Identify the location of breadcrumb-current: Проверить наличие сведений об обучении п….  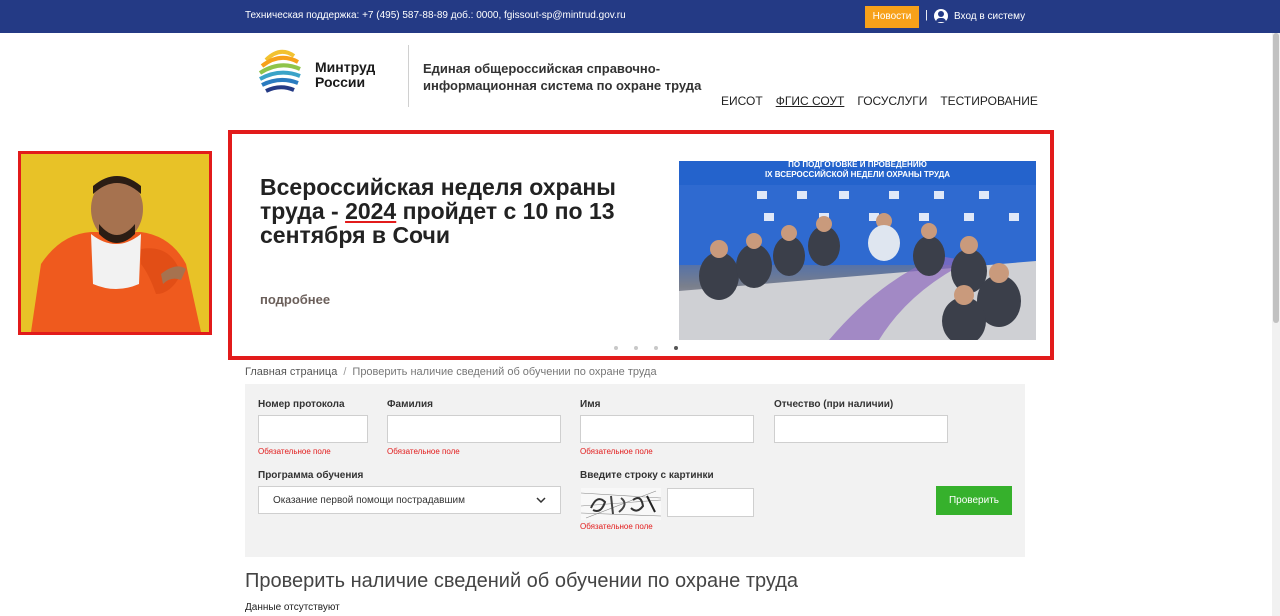
(504, 372).